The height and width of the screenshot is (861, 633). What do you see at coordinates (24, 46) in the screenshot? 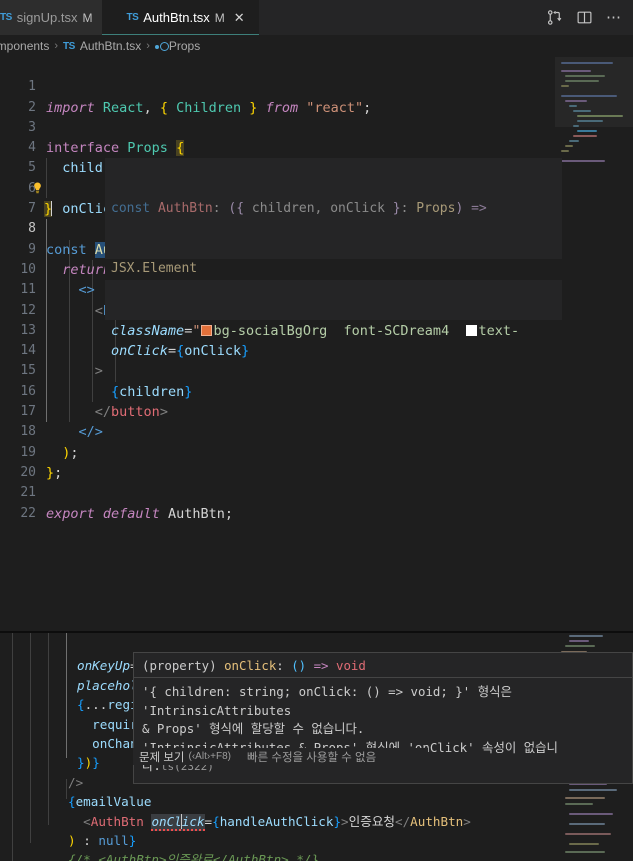
I see `breadcrumb-item-components: components` at bounding box center [24, 46].